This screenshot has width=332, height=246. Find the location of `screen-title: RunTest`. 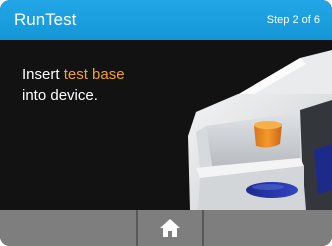

screen-title: RunTest is located at coordinates (45, 19).